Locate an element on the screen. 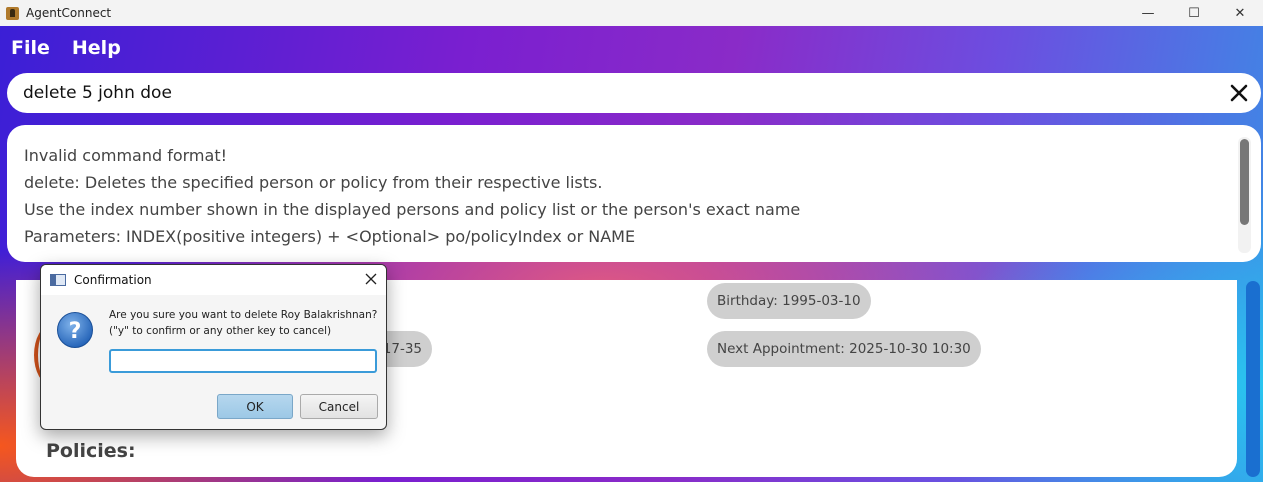 This screenshot has width=1263, height=482. maximize-button: ☐ is located at coordinates (1194, 13).